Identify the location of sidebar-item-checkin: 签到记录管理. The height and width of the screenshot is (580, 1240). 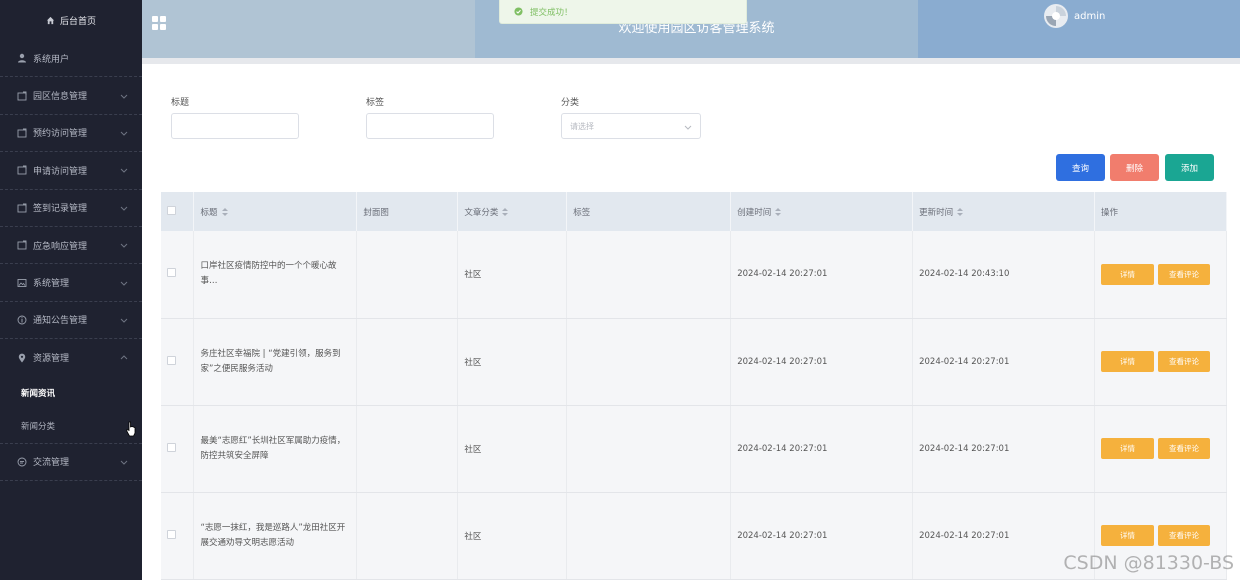
(71, 208).